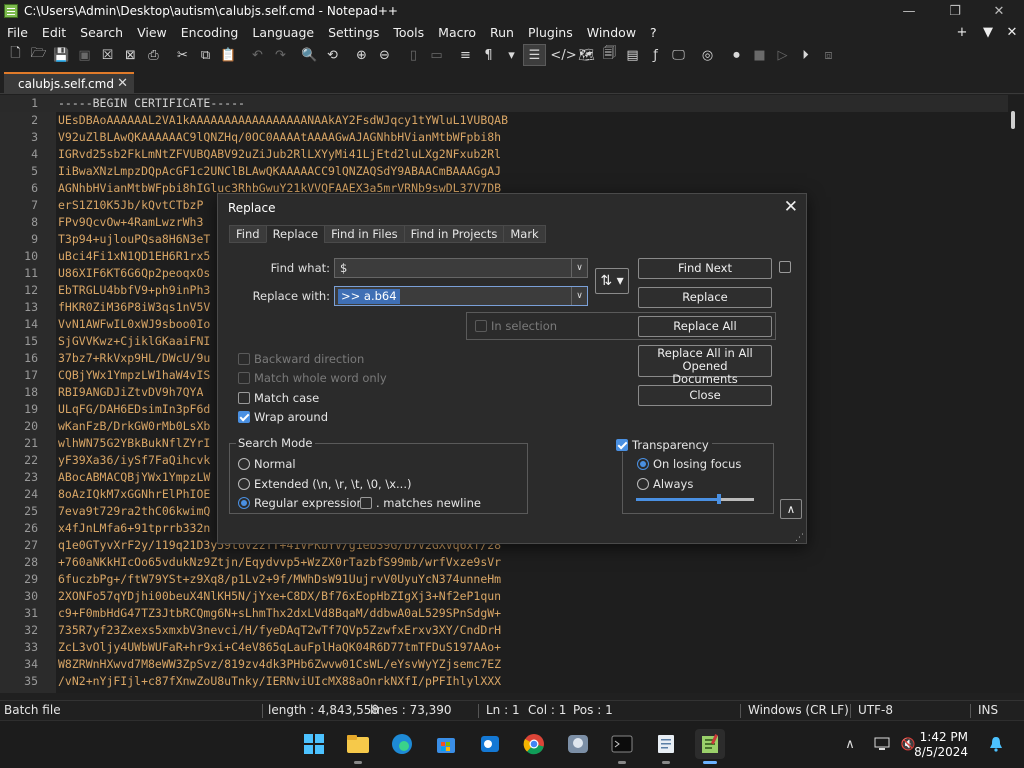  What do you see at coordinates (107, 55) in the screenshot?
I see `close-icon: ☒` at bounding box center [107, 55].